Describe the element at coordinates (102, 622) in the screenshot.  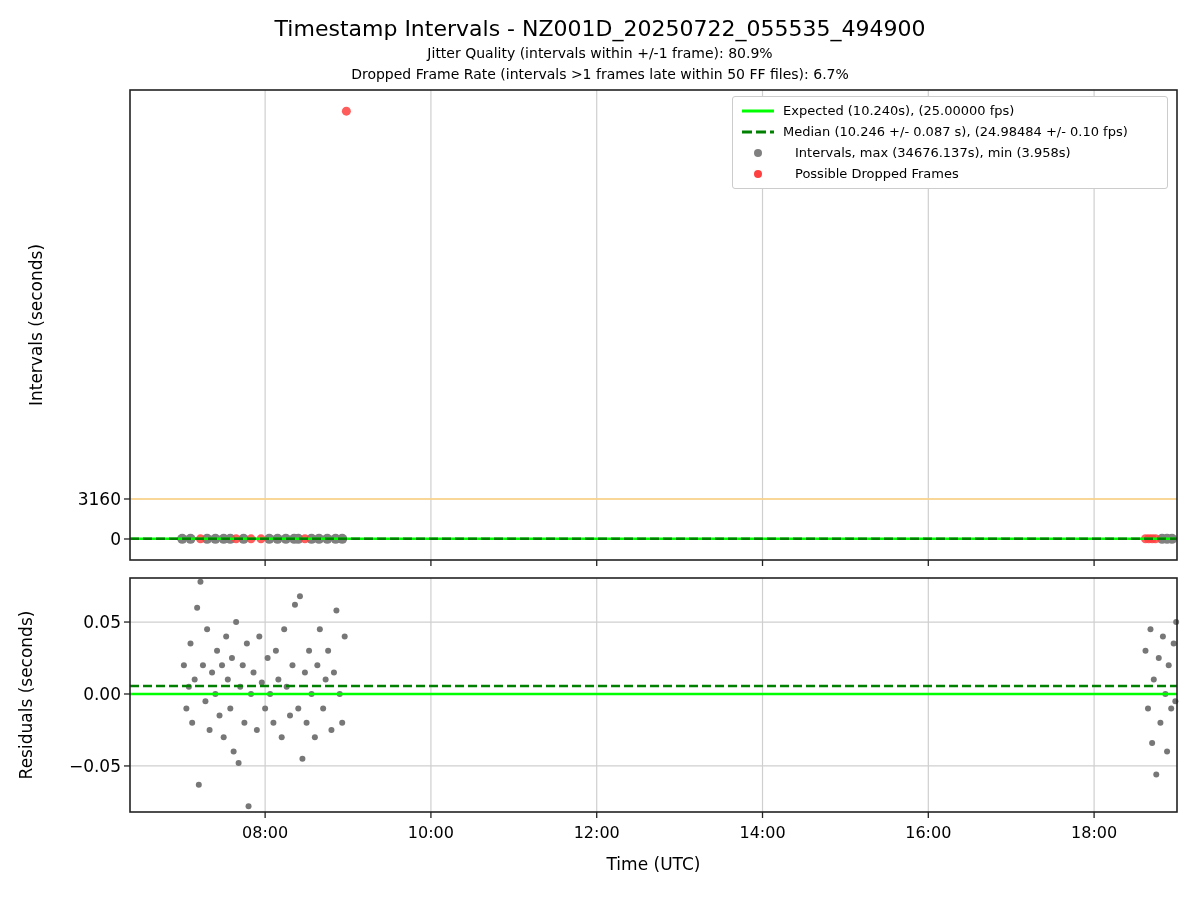
I see `y-tick-label: 0.05` at that location.